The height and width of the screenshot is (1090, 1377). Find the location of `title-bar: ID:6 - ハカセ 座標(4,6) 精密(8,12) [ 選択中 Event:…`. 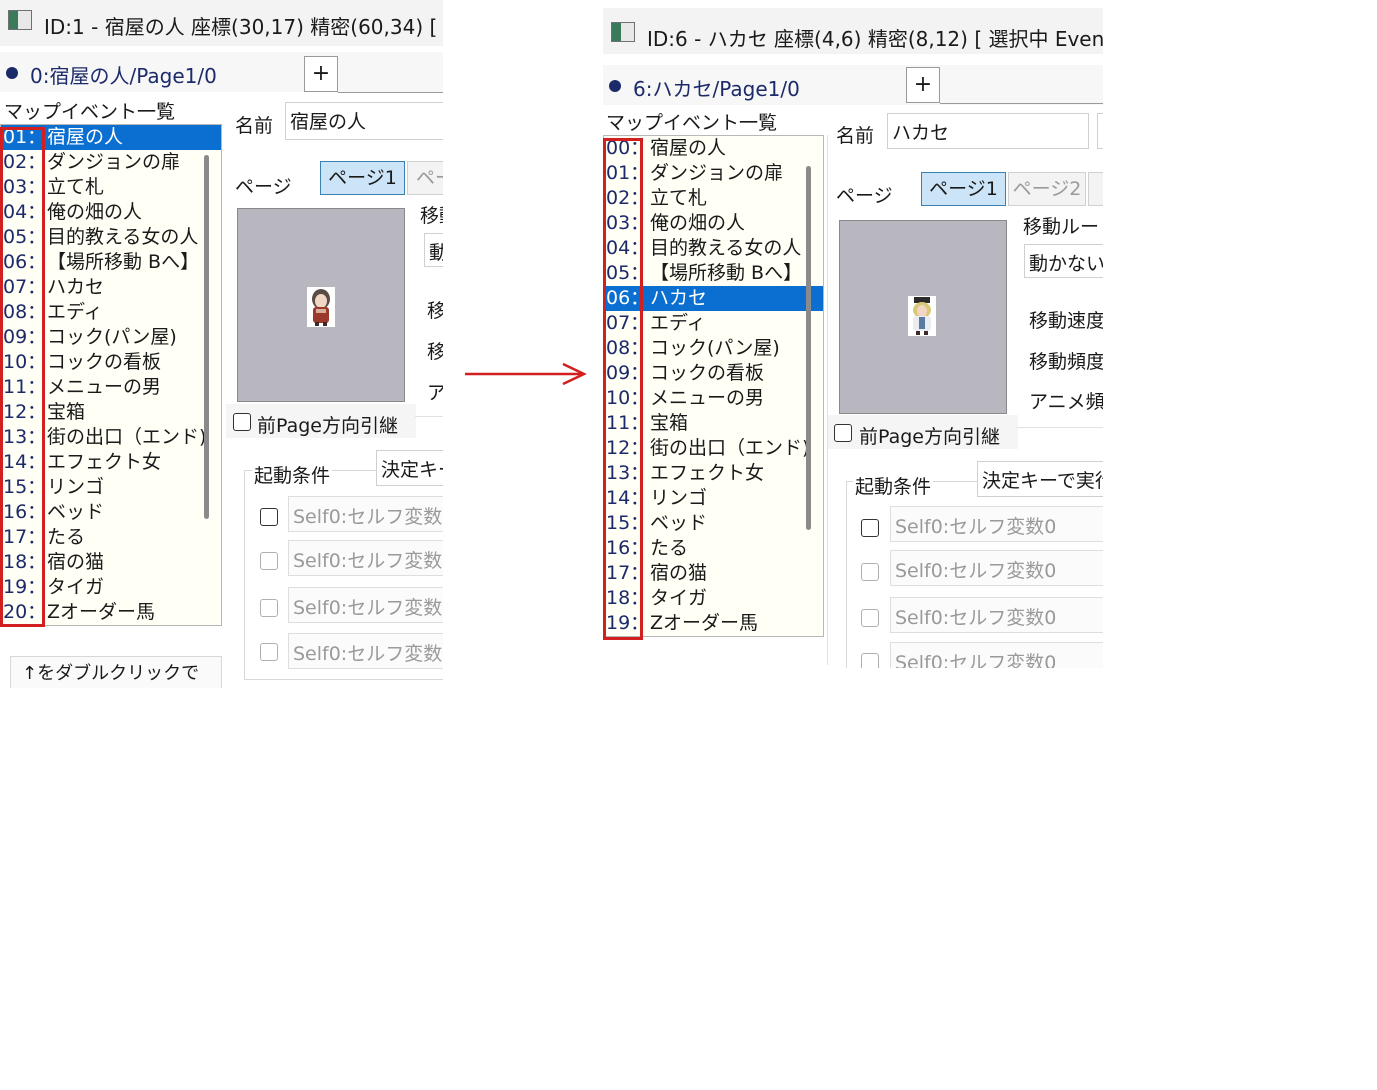

title-bar: ID:6 - ハカセ 座標(4,6) 精密(8,12) [ 選択中 Event:… is located at coordinates (853, 31).